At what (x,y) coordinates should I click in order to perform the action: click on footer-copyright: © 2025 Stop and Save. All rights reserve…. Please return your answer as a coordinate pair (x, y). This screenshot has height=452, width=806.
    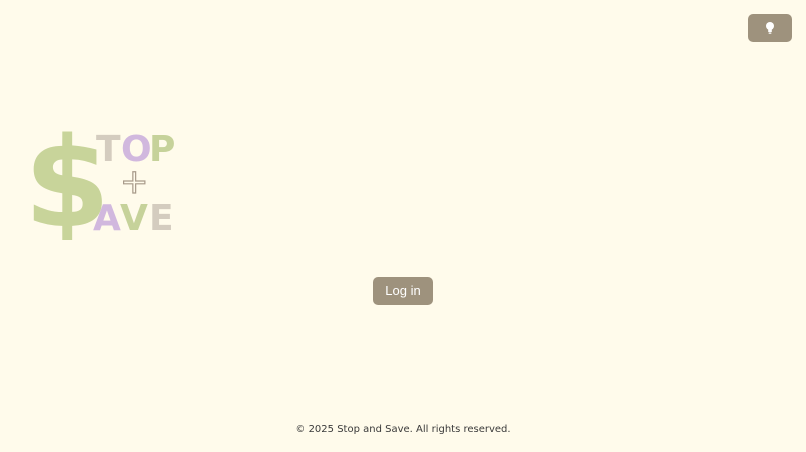
    Looking at the image, I should click on (403, 429).